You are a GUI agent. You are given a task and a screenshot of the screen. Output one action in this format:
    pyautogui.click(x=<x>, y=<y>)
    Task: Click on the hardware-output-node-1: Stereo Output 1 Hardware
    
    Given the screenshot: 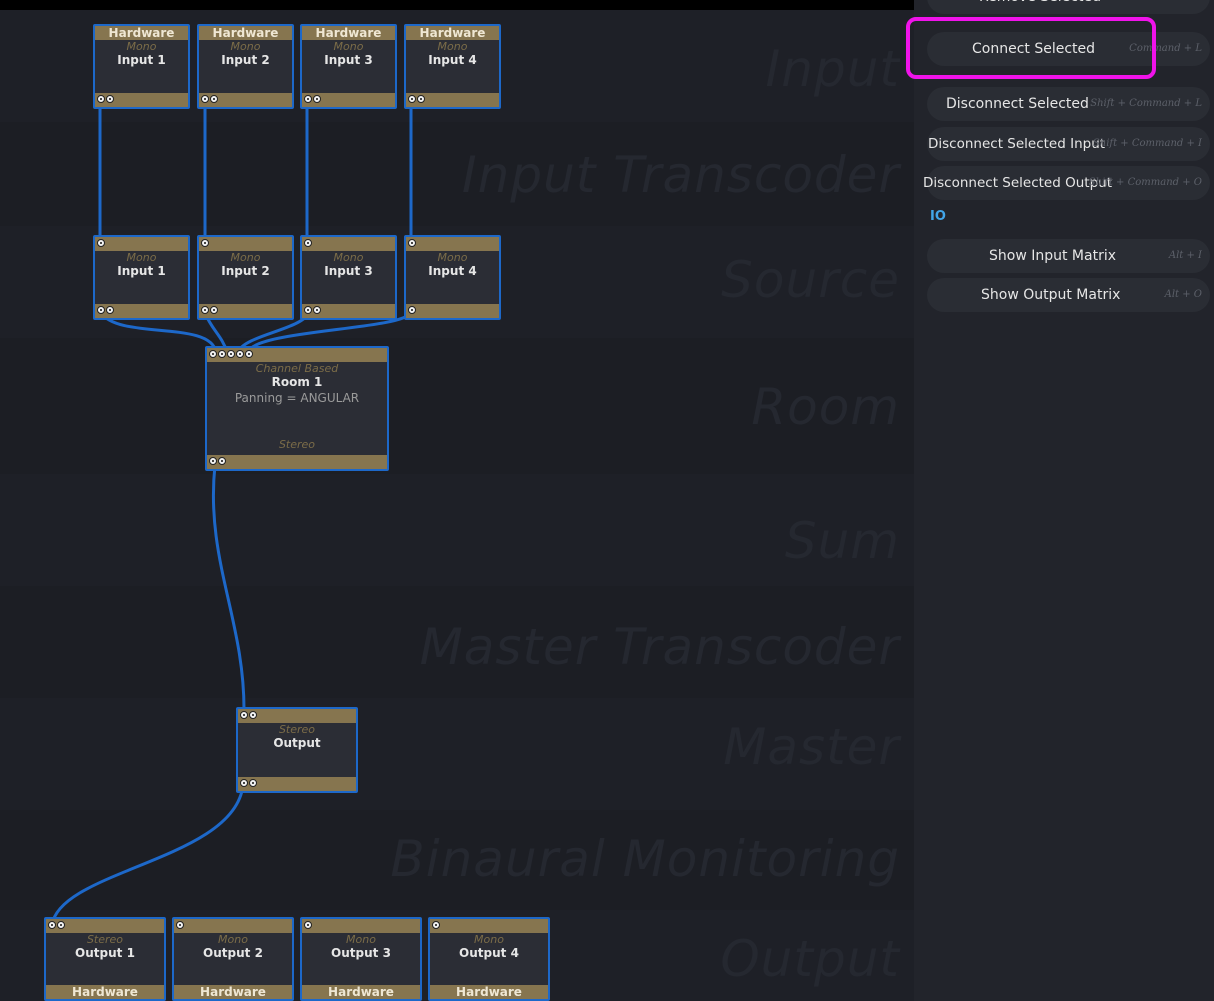 What is the action you would take?
    pyautogui.click(x=105, y=959)
    